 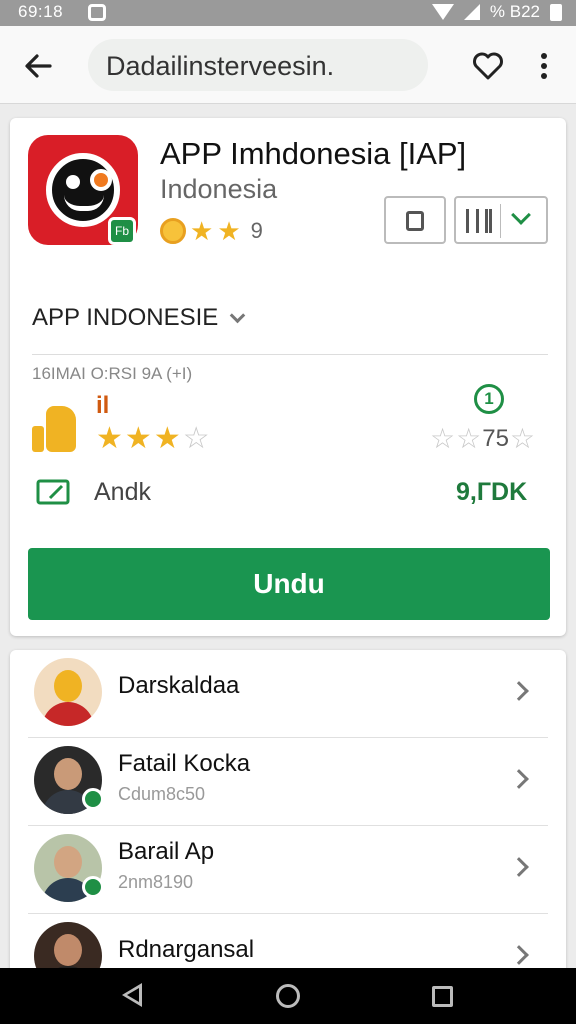 I want to click on bars-icon, so click(x=479, y=221).